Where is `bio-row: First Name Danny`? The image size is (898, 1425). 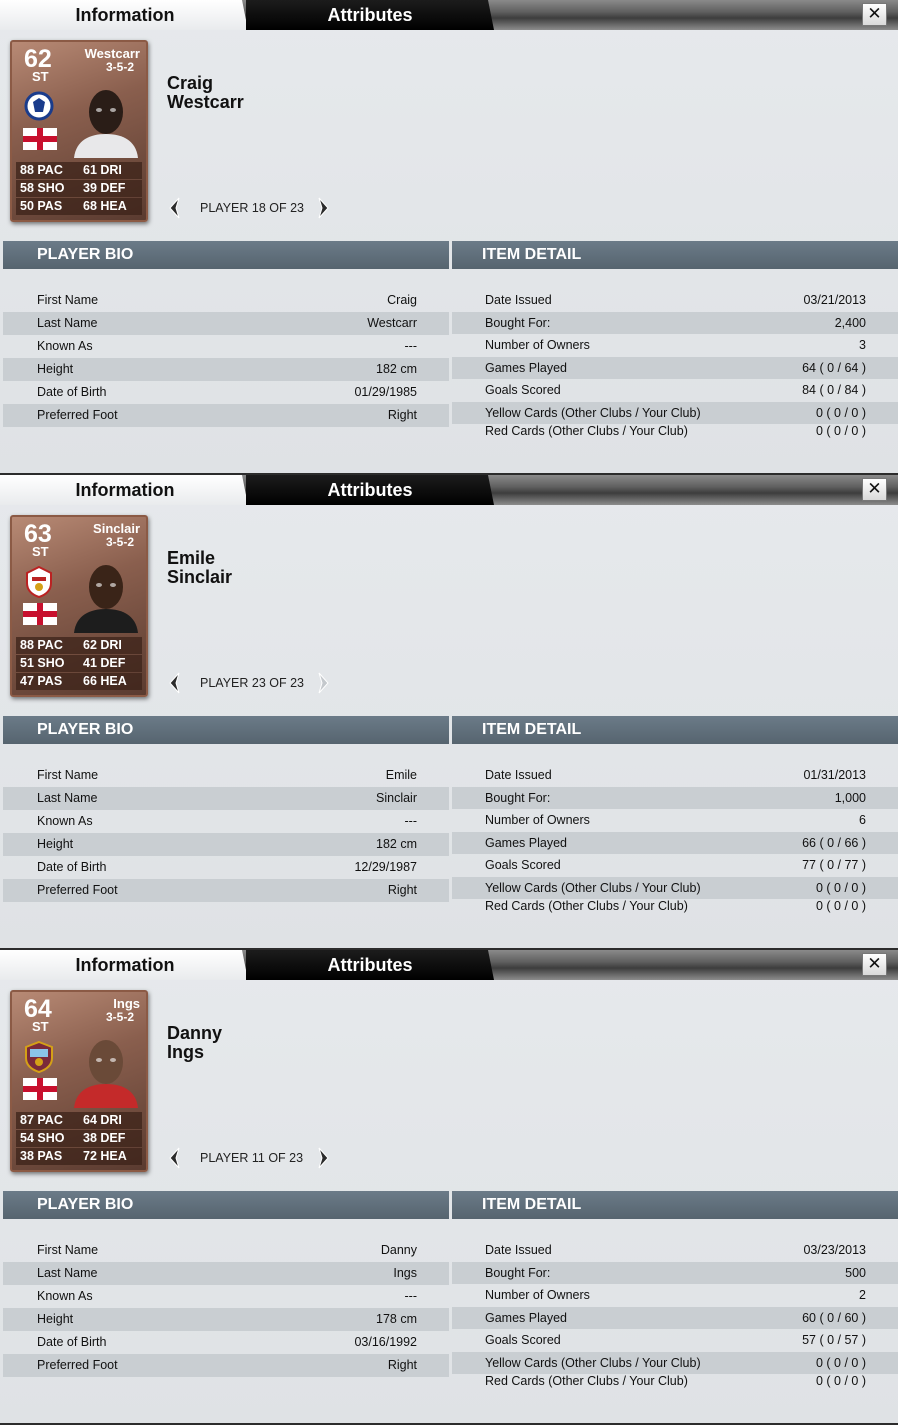 bio-row: First Name Danny is located at coordinates (226, 1250).